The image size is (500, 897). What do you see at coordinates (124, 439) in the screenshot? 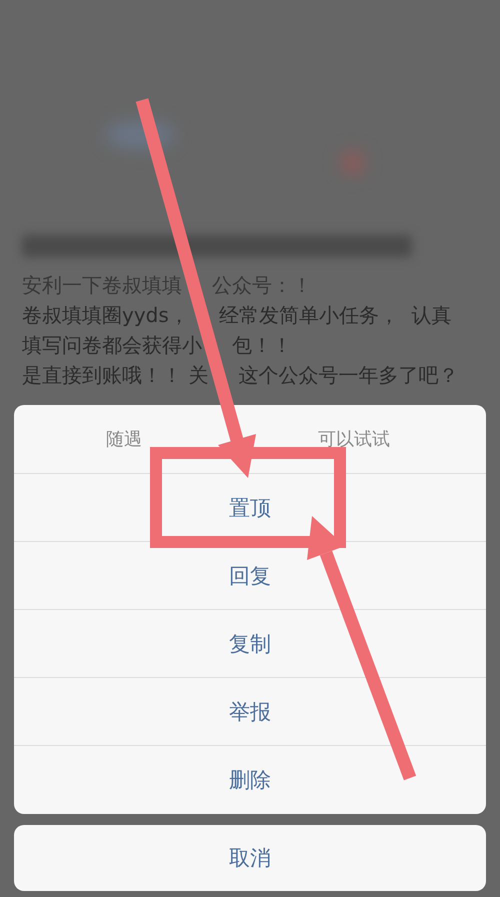
I see `sheet-header: 随遇` at bounding box center [124, 439].